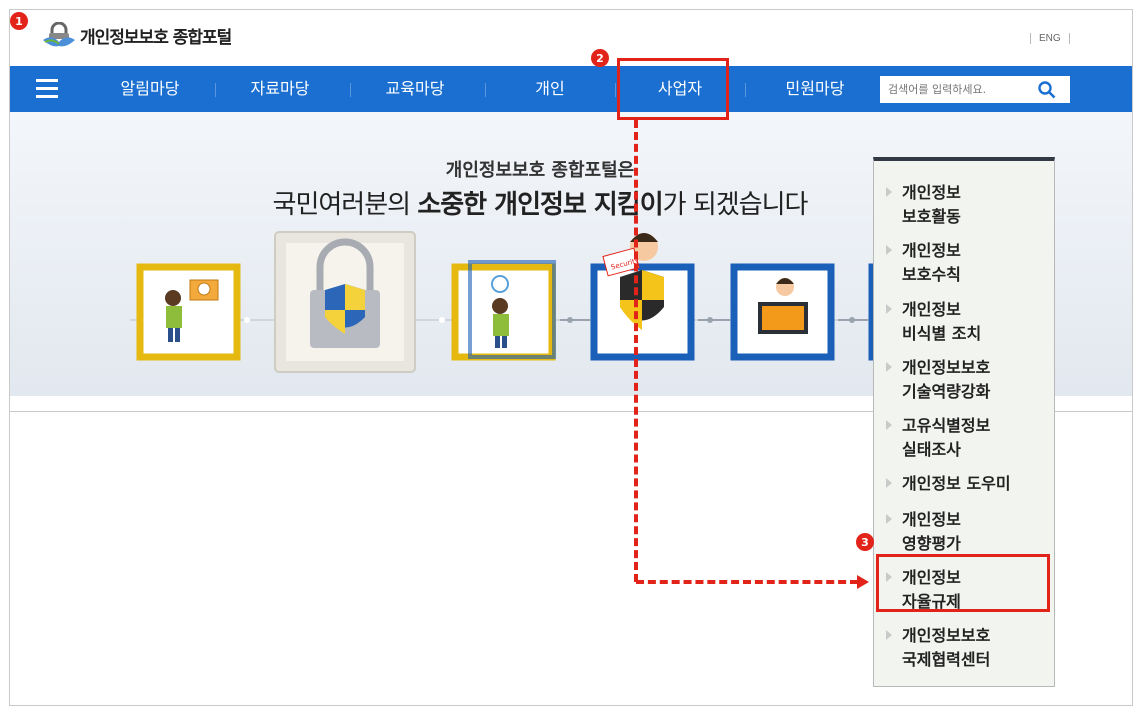  Describe the element at coordinates (150, 89) in the screenshot. I see `nav-item-notice: 알림마당` at that location.